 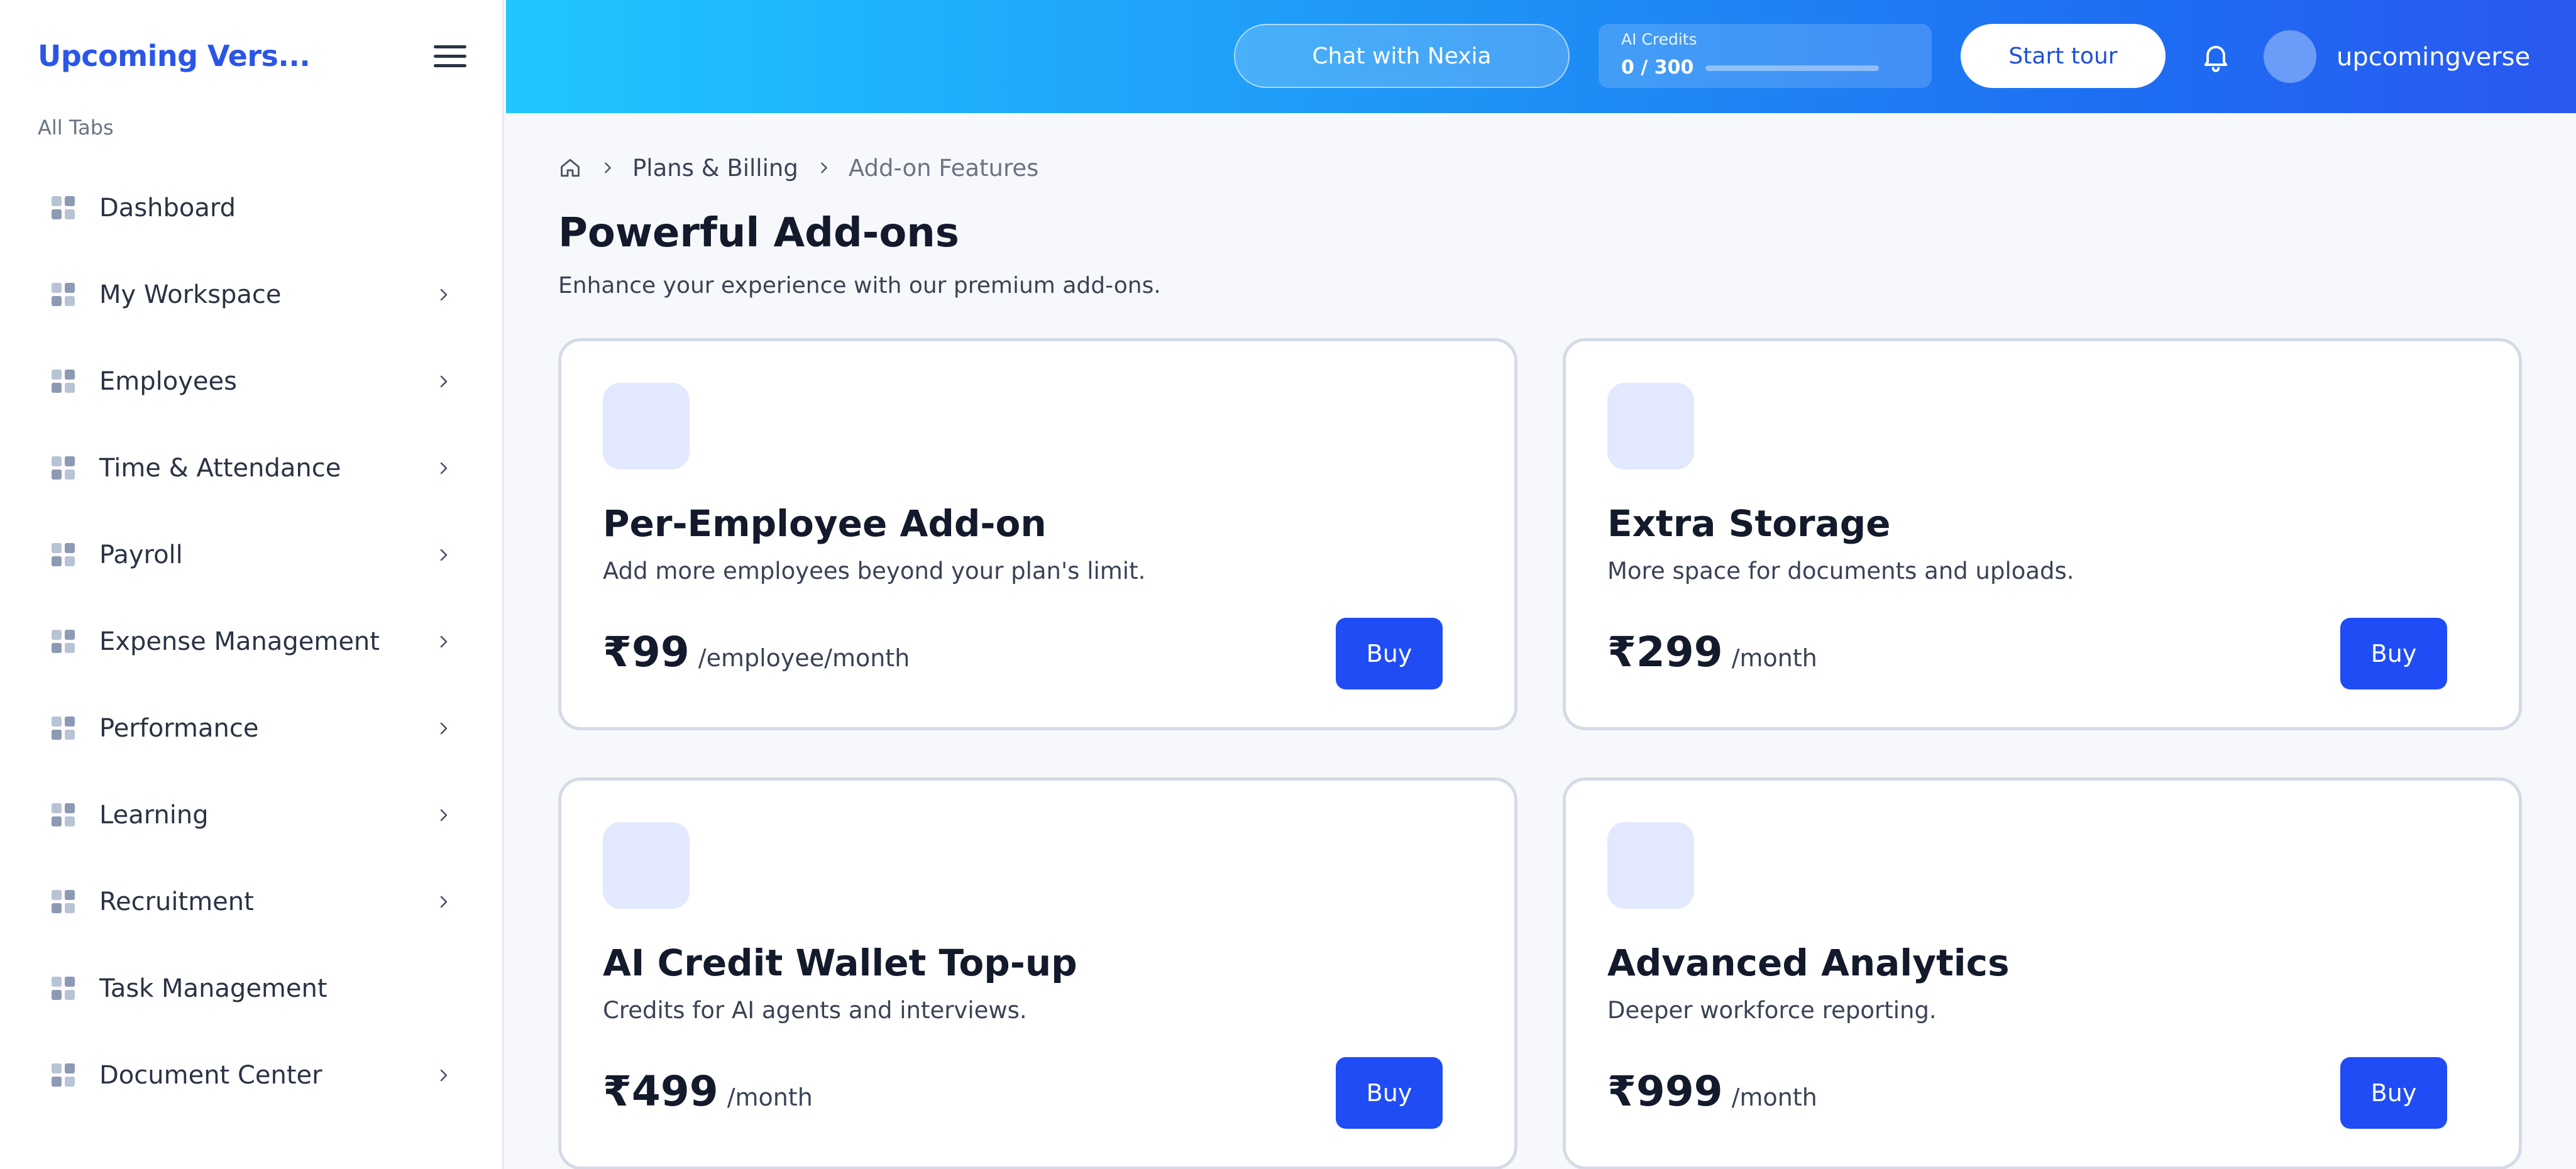 I want to click on sidebar-item-document-center: Document Center, so click(x=252, y=1075).